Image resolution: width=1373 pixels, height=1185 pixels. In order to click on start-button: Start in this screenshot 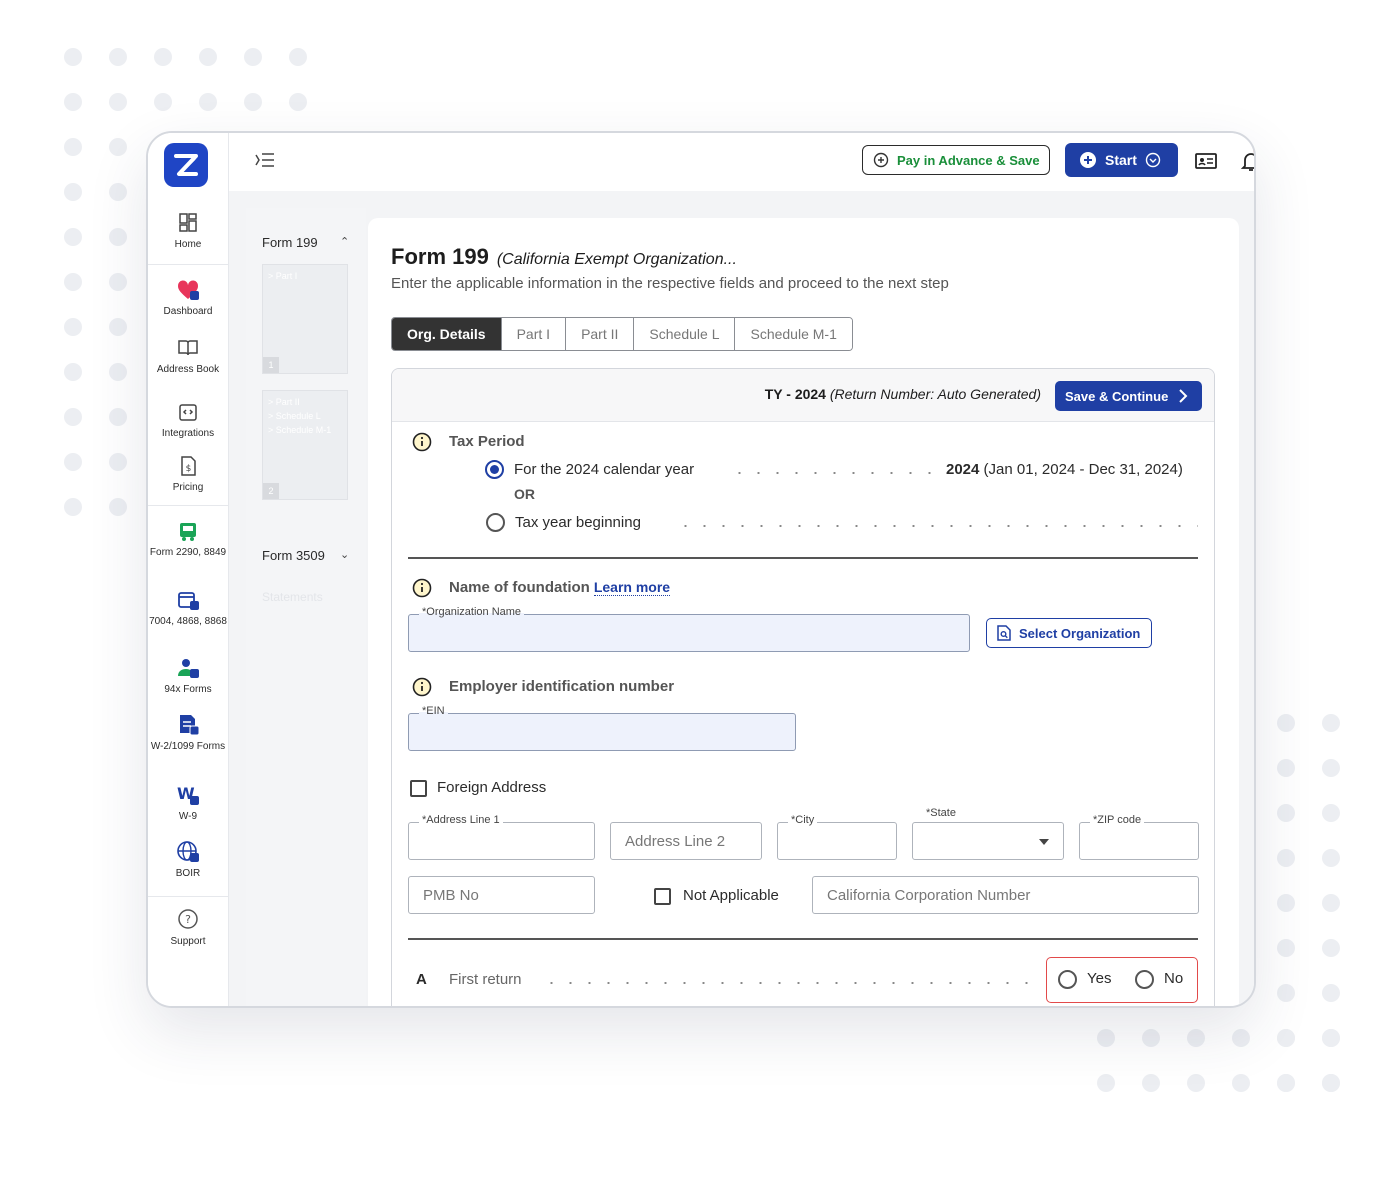, I will do `click(1121, 160)`.